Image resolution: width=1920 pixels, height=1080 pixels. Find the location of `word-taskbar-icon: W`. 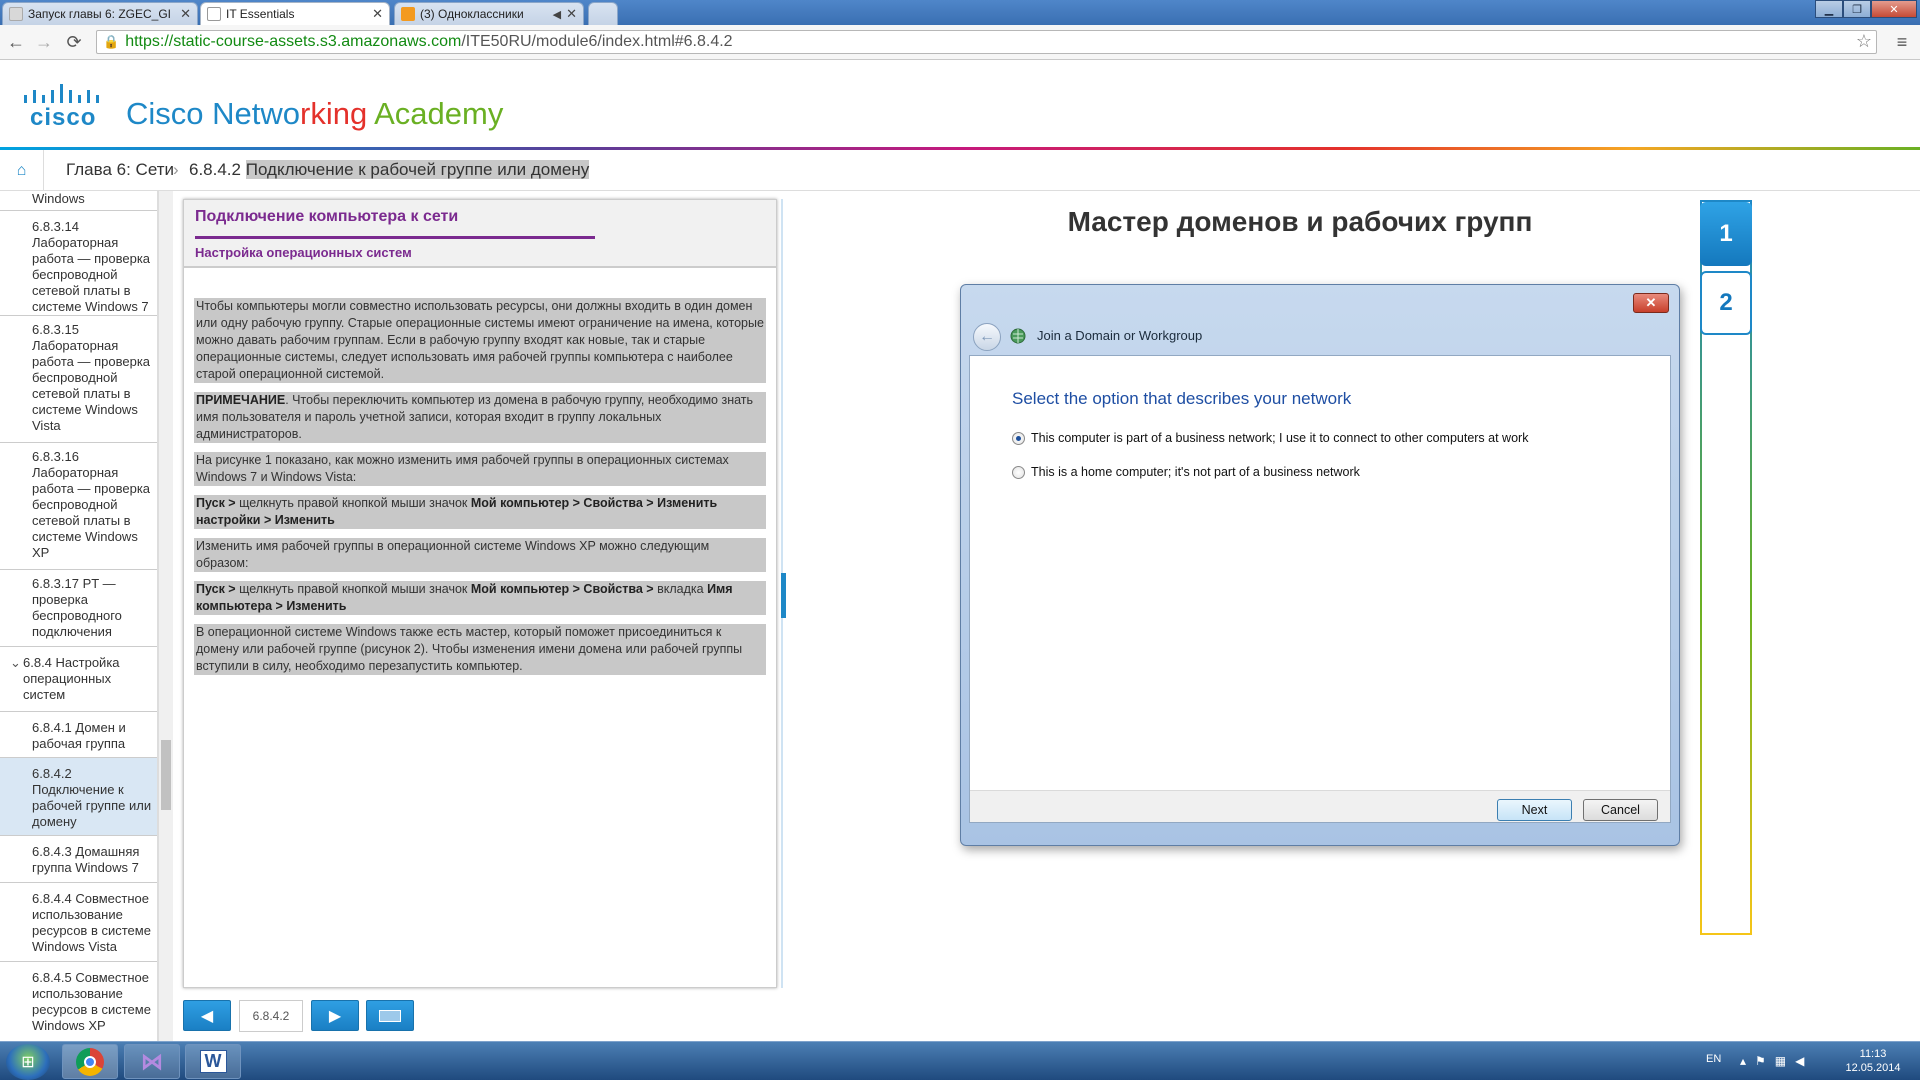

word-taskbar-icon: W is located at coordinates (213, 1061).